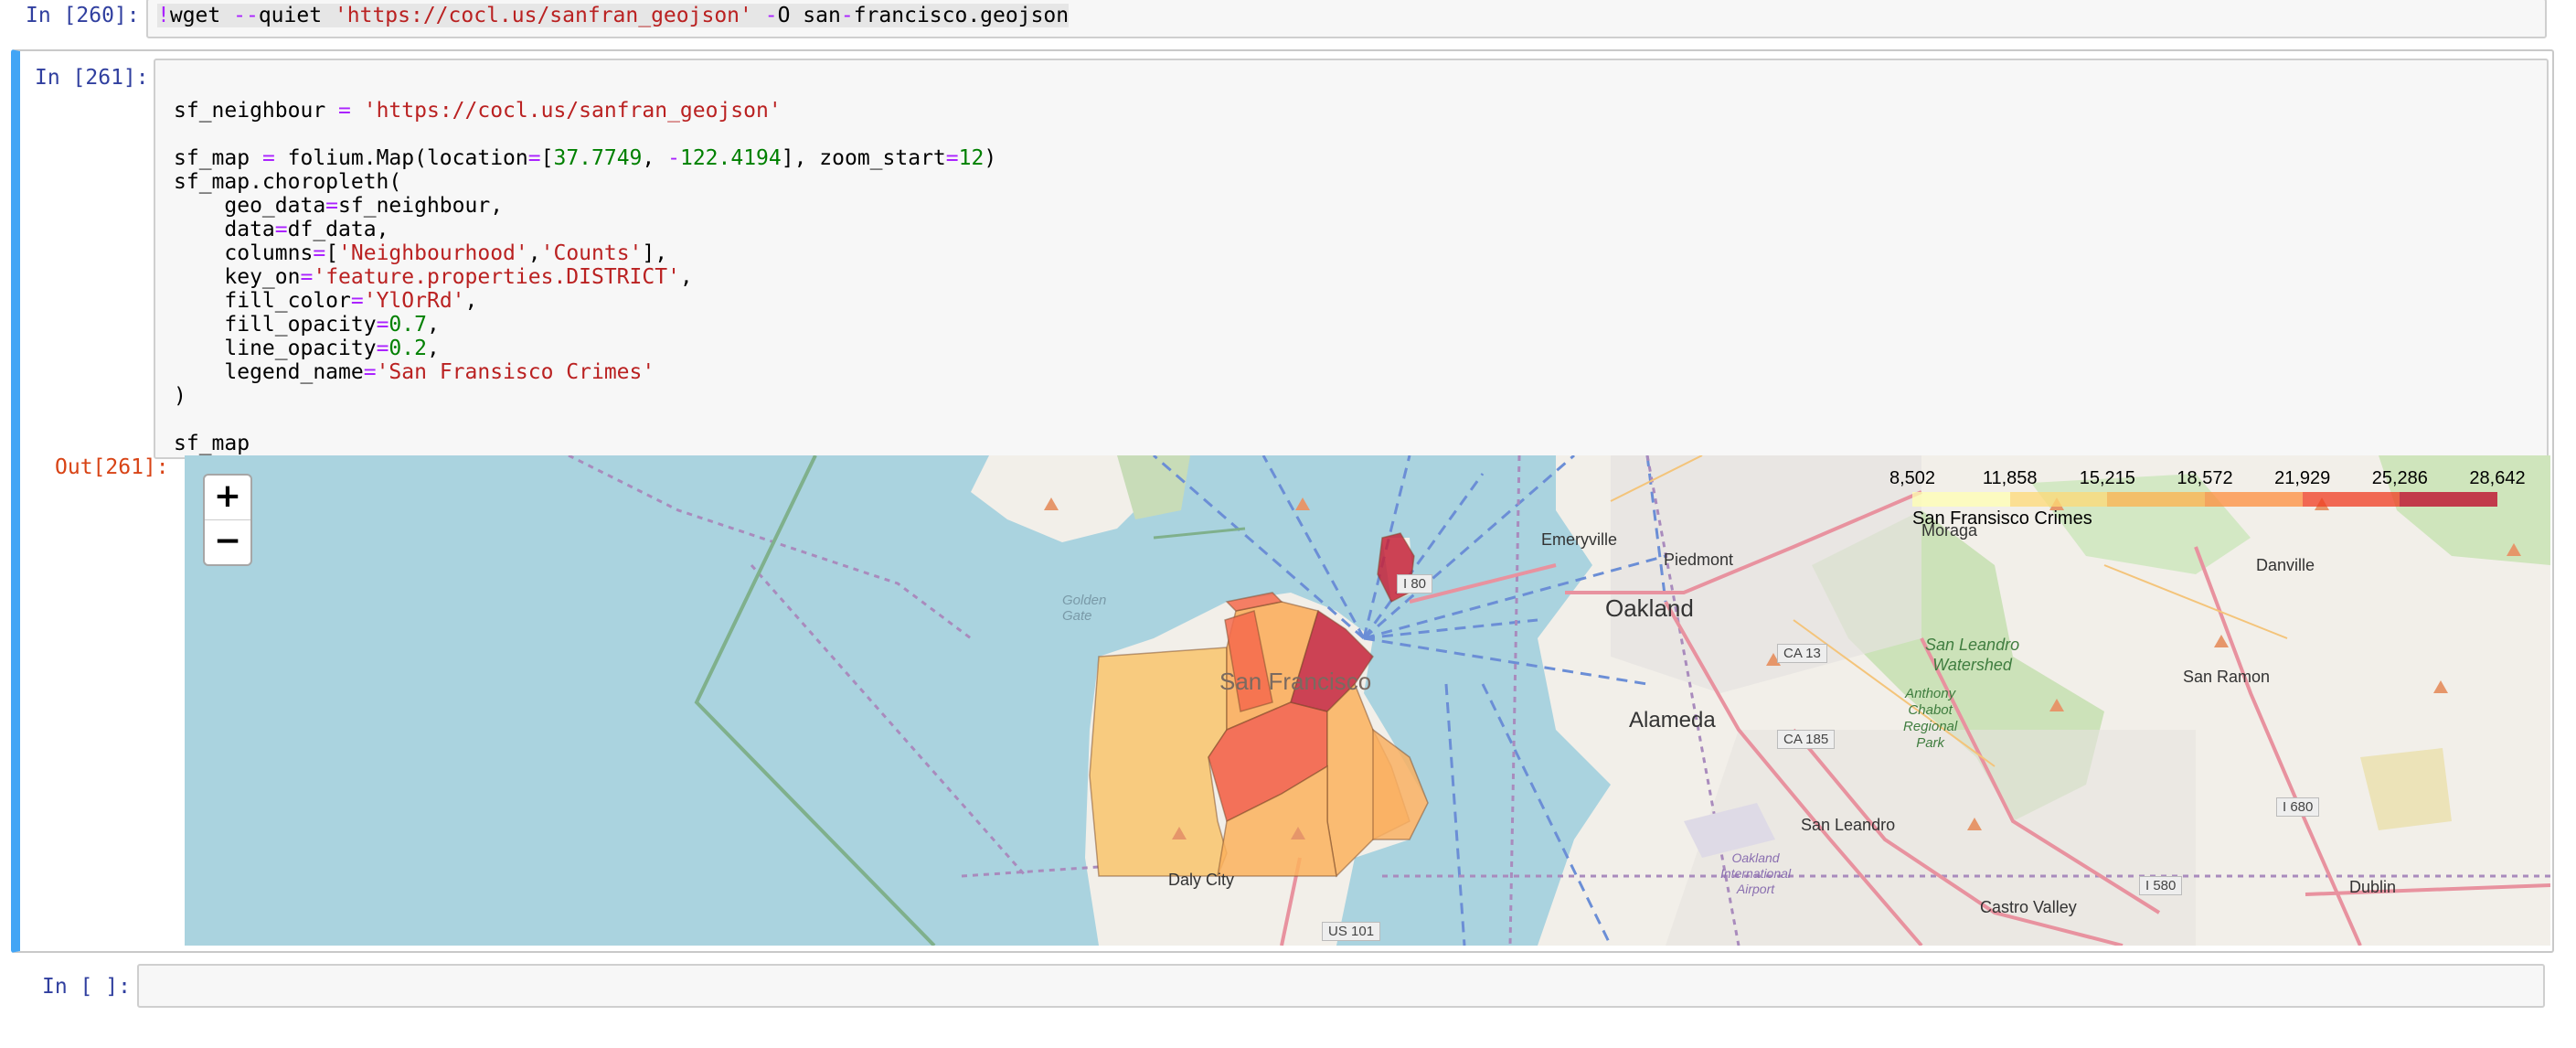 The width and height of the screenshot is (2576, 1048). I want to click on code-token: sf_neighbour, so click(256, 111).